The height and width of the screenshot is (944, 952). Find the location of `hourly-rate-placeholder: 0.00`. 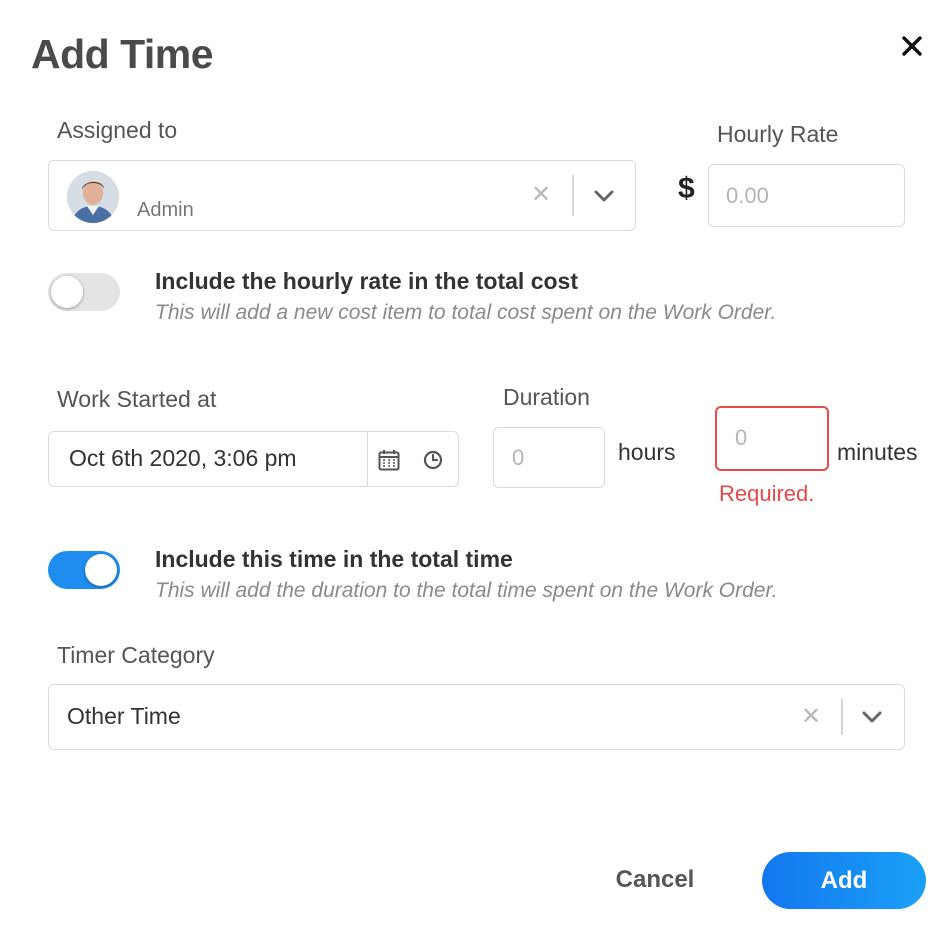

hourly-rate-placeholder: 0.00 is located at coordinates (747, 195).